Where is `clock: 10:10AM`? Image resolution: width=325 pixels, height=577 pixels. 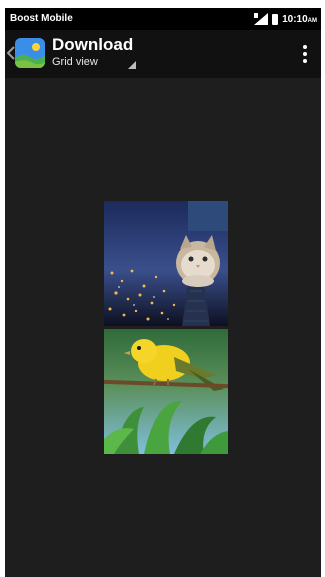
clock: 10:10AM is located at coordinates (299, 19).